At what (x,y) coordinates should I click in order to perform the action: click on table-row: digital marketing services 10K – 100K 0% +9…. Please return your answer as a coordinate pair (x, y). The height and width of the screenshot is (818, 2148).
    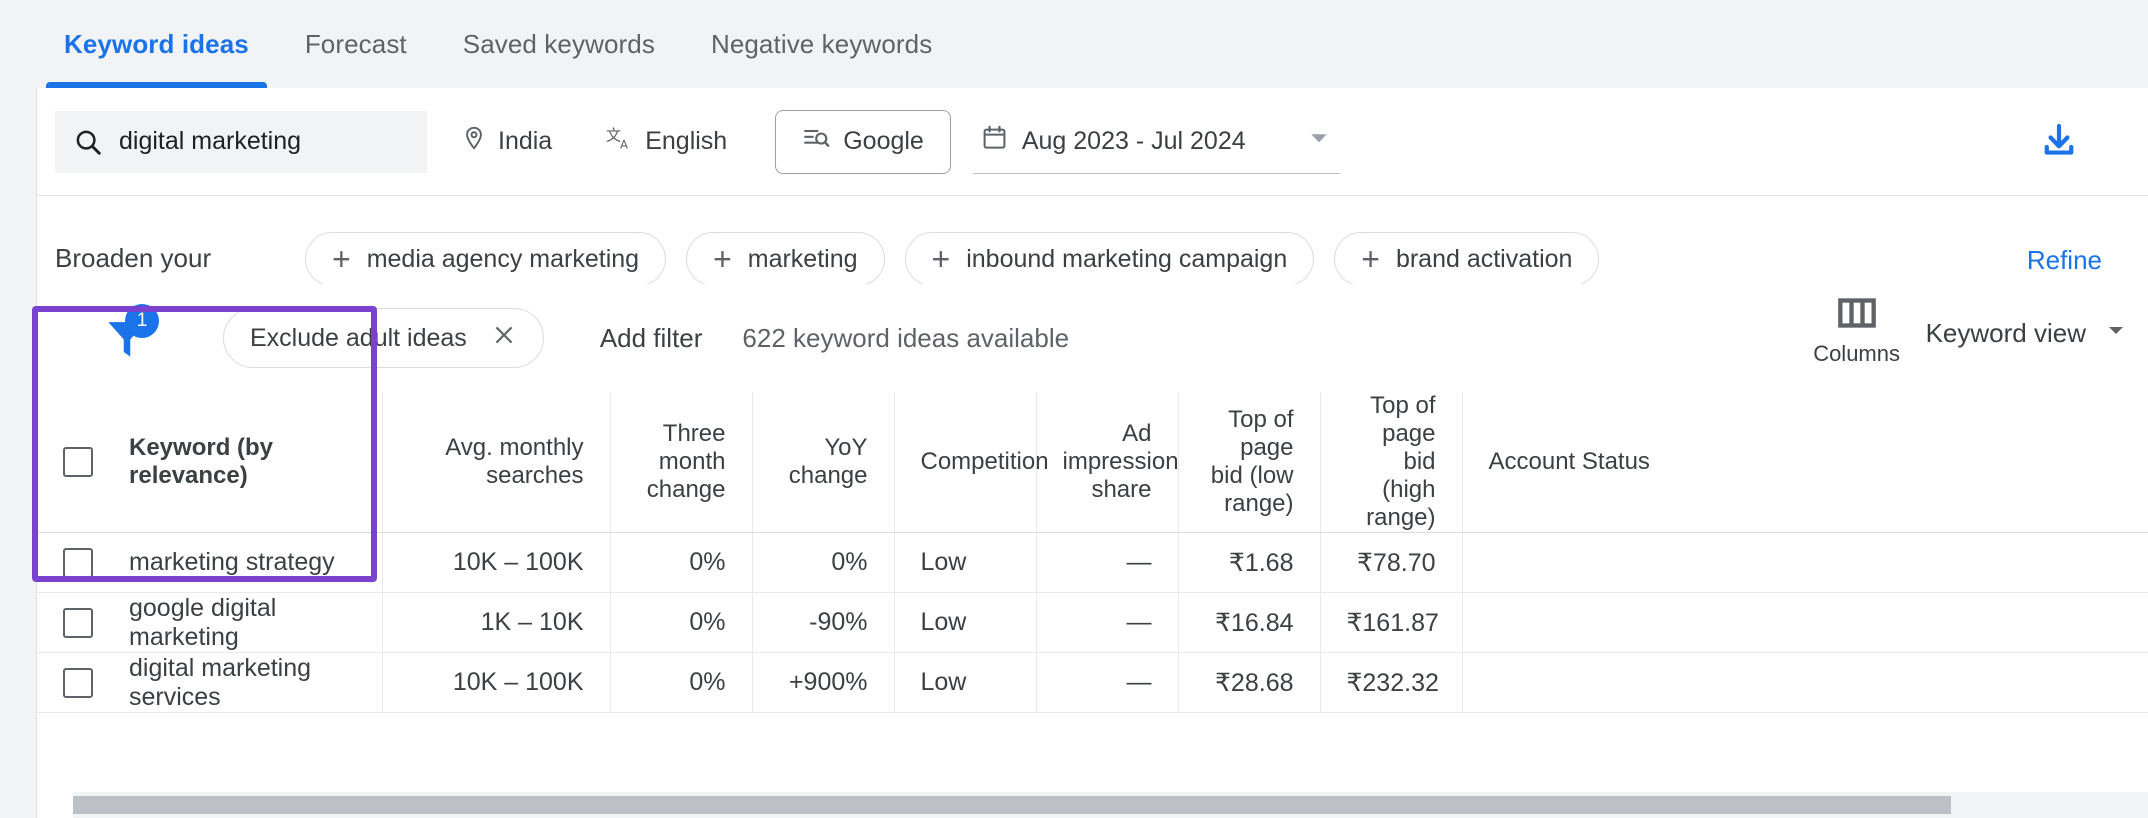
    Looking at the image, I should click on (1092, 682).